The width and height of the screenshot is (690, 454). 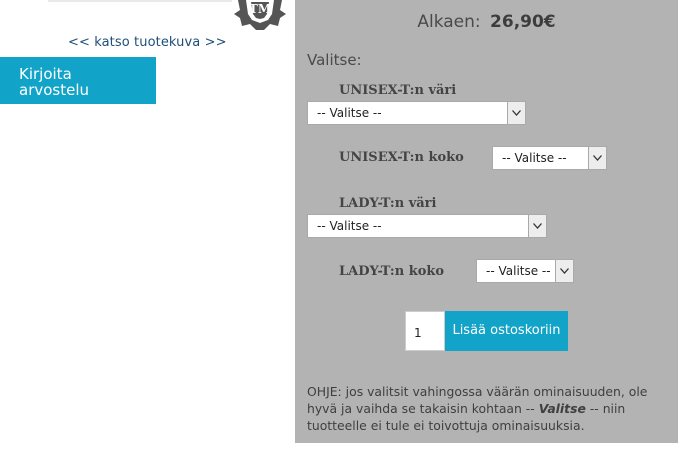 I want to click on lady-color-select: -- Valitse --, so click(x=427, y=226).